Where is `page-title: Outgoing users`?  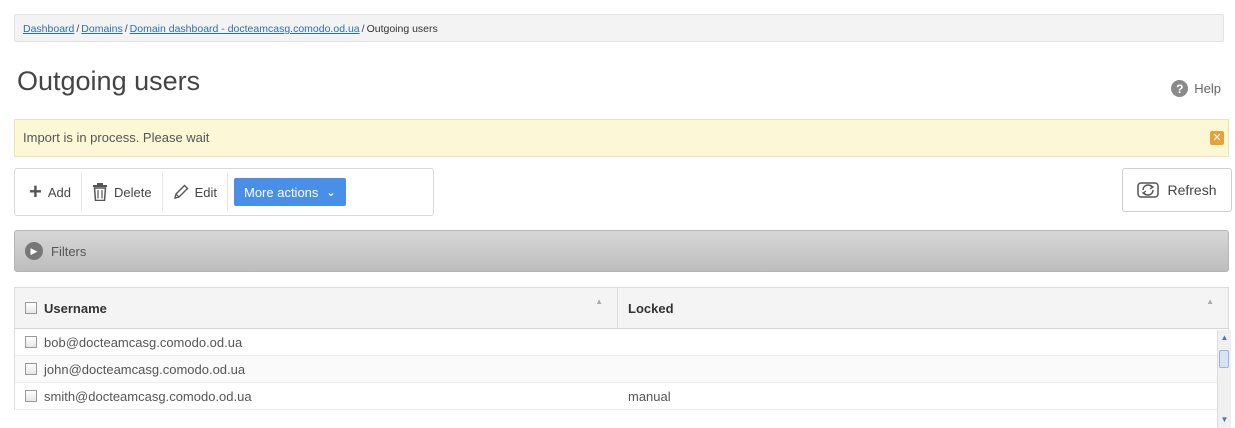 page-title: Outgoing users is located at coordinates (109, 81).